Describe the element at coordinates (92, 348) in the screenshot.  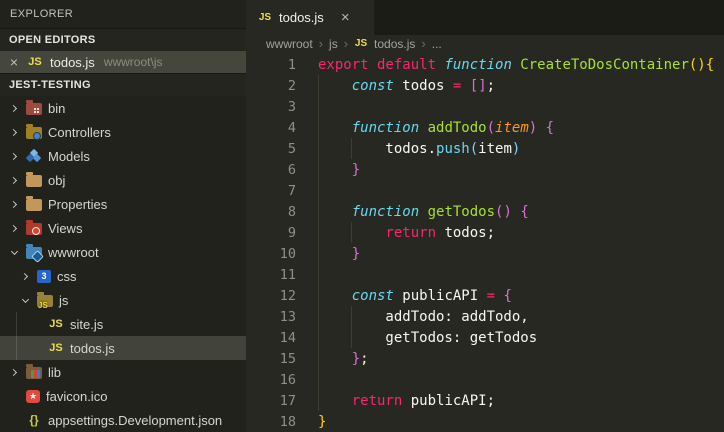
I see `tree-item-label: todos.js` at that location.